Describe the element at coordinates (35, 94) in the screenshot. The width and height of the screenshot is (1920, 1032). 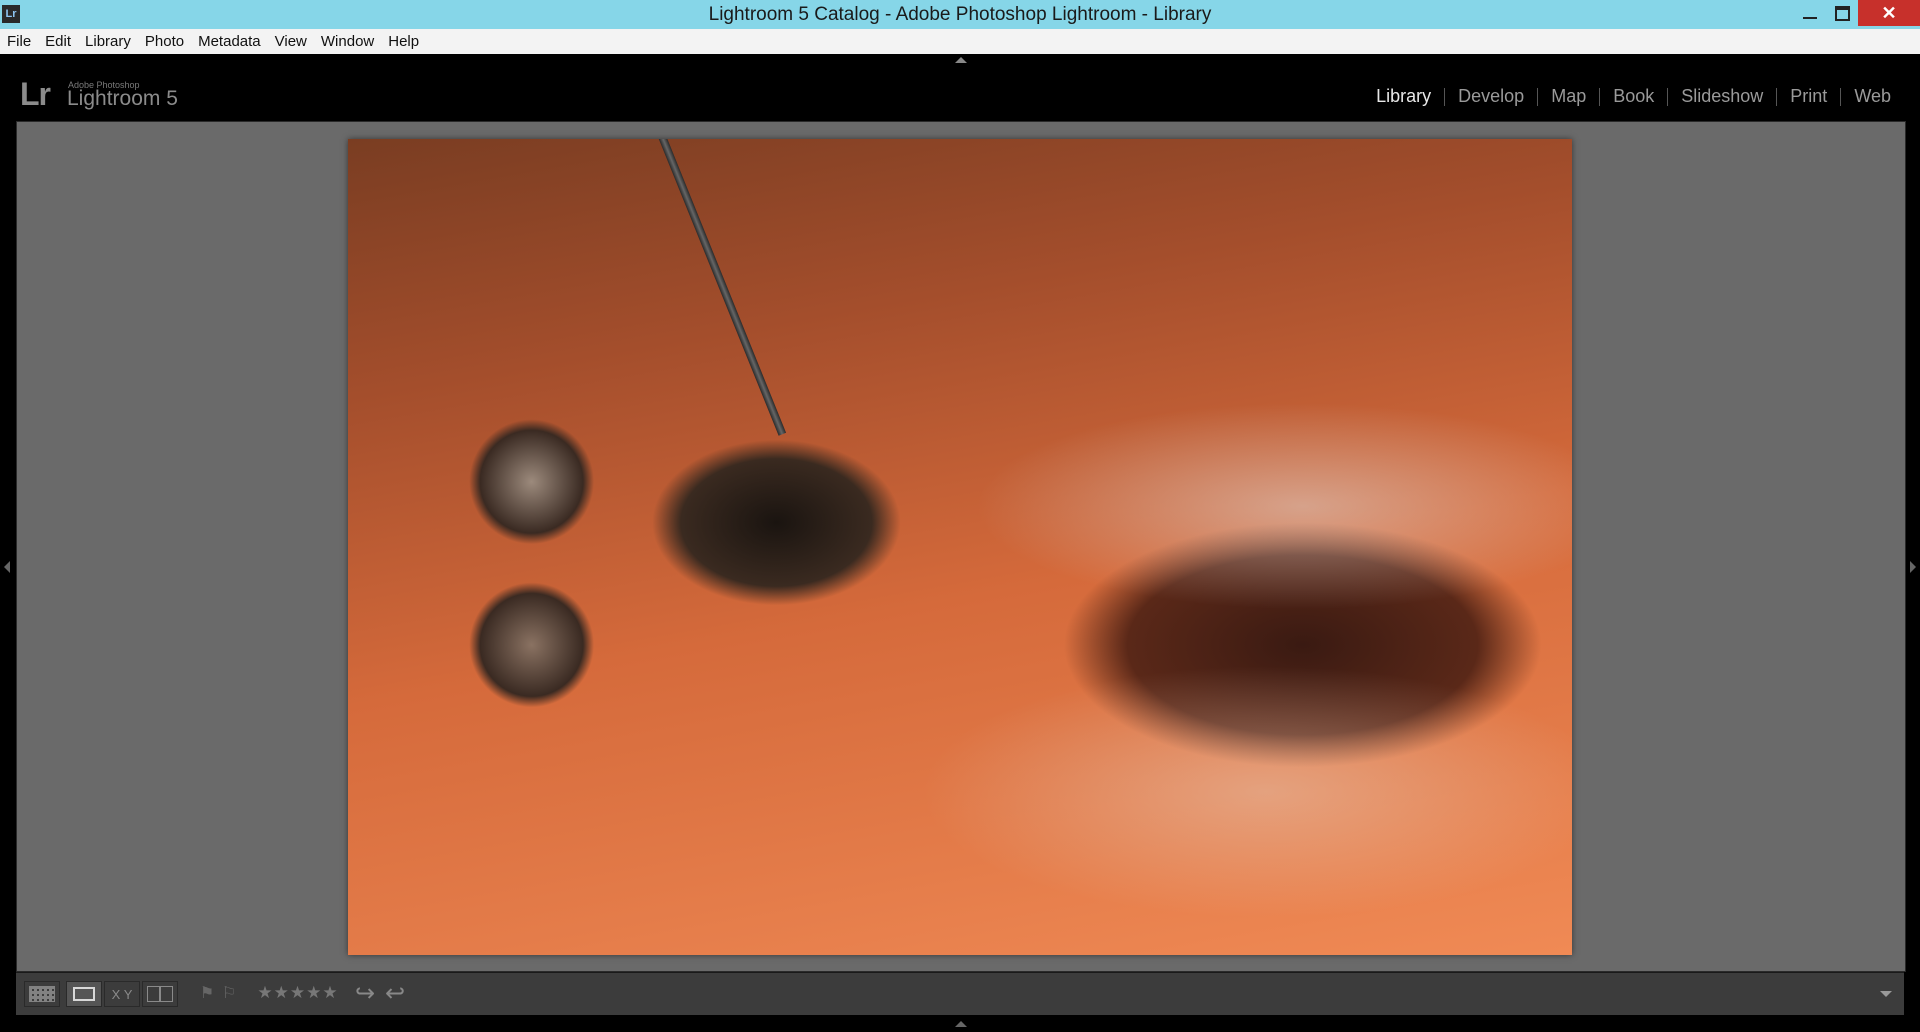
I see `lightroom-logo-mark: Lr` at that location.